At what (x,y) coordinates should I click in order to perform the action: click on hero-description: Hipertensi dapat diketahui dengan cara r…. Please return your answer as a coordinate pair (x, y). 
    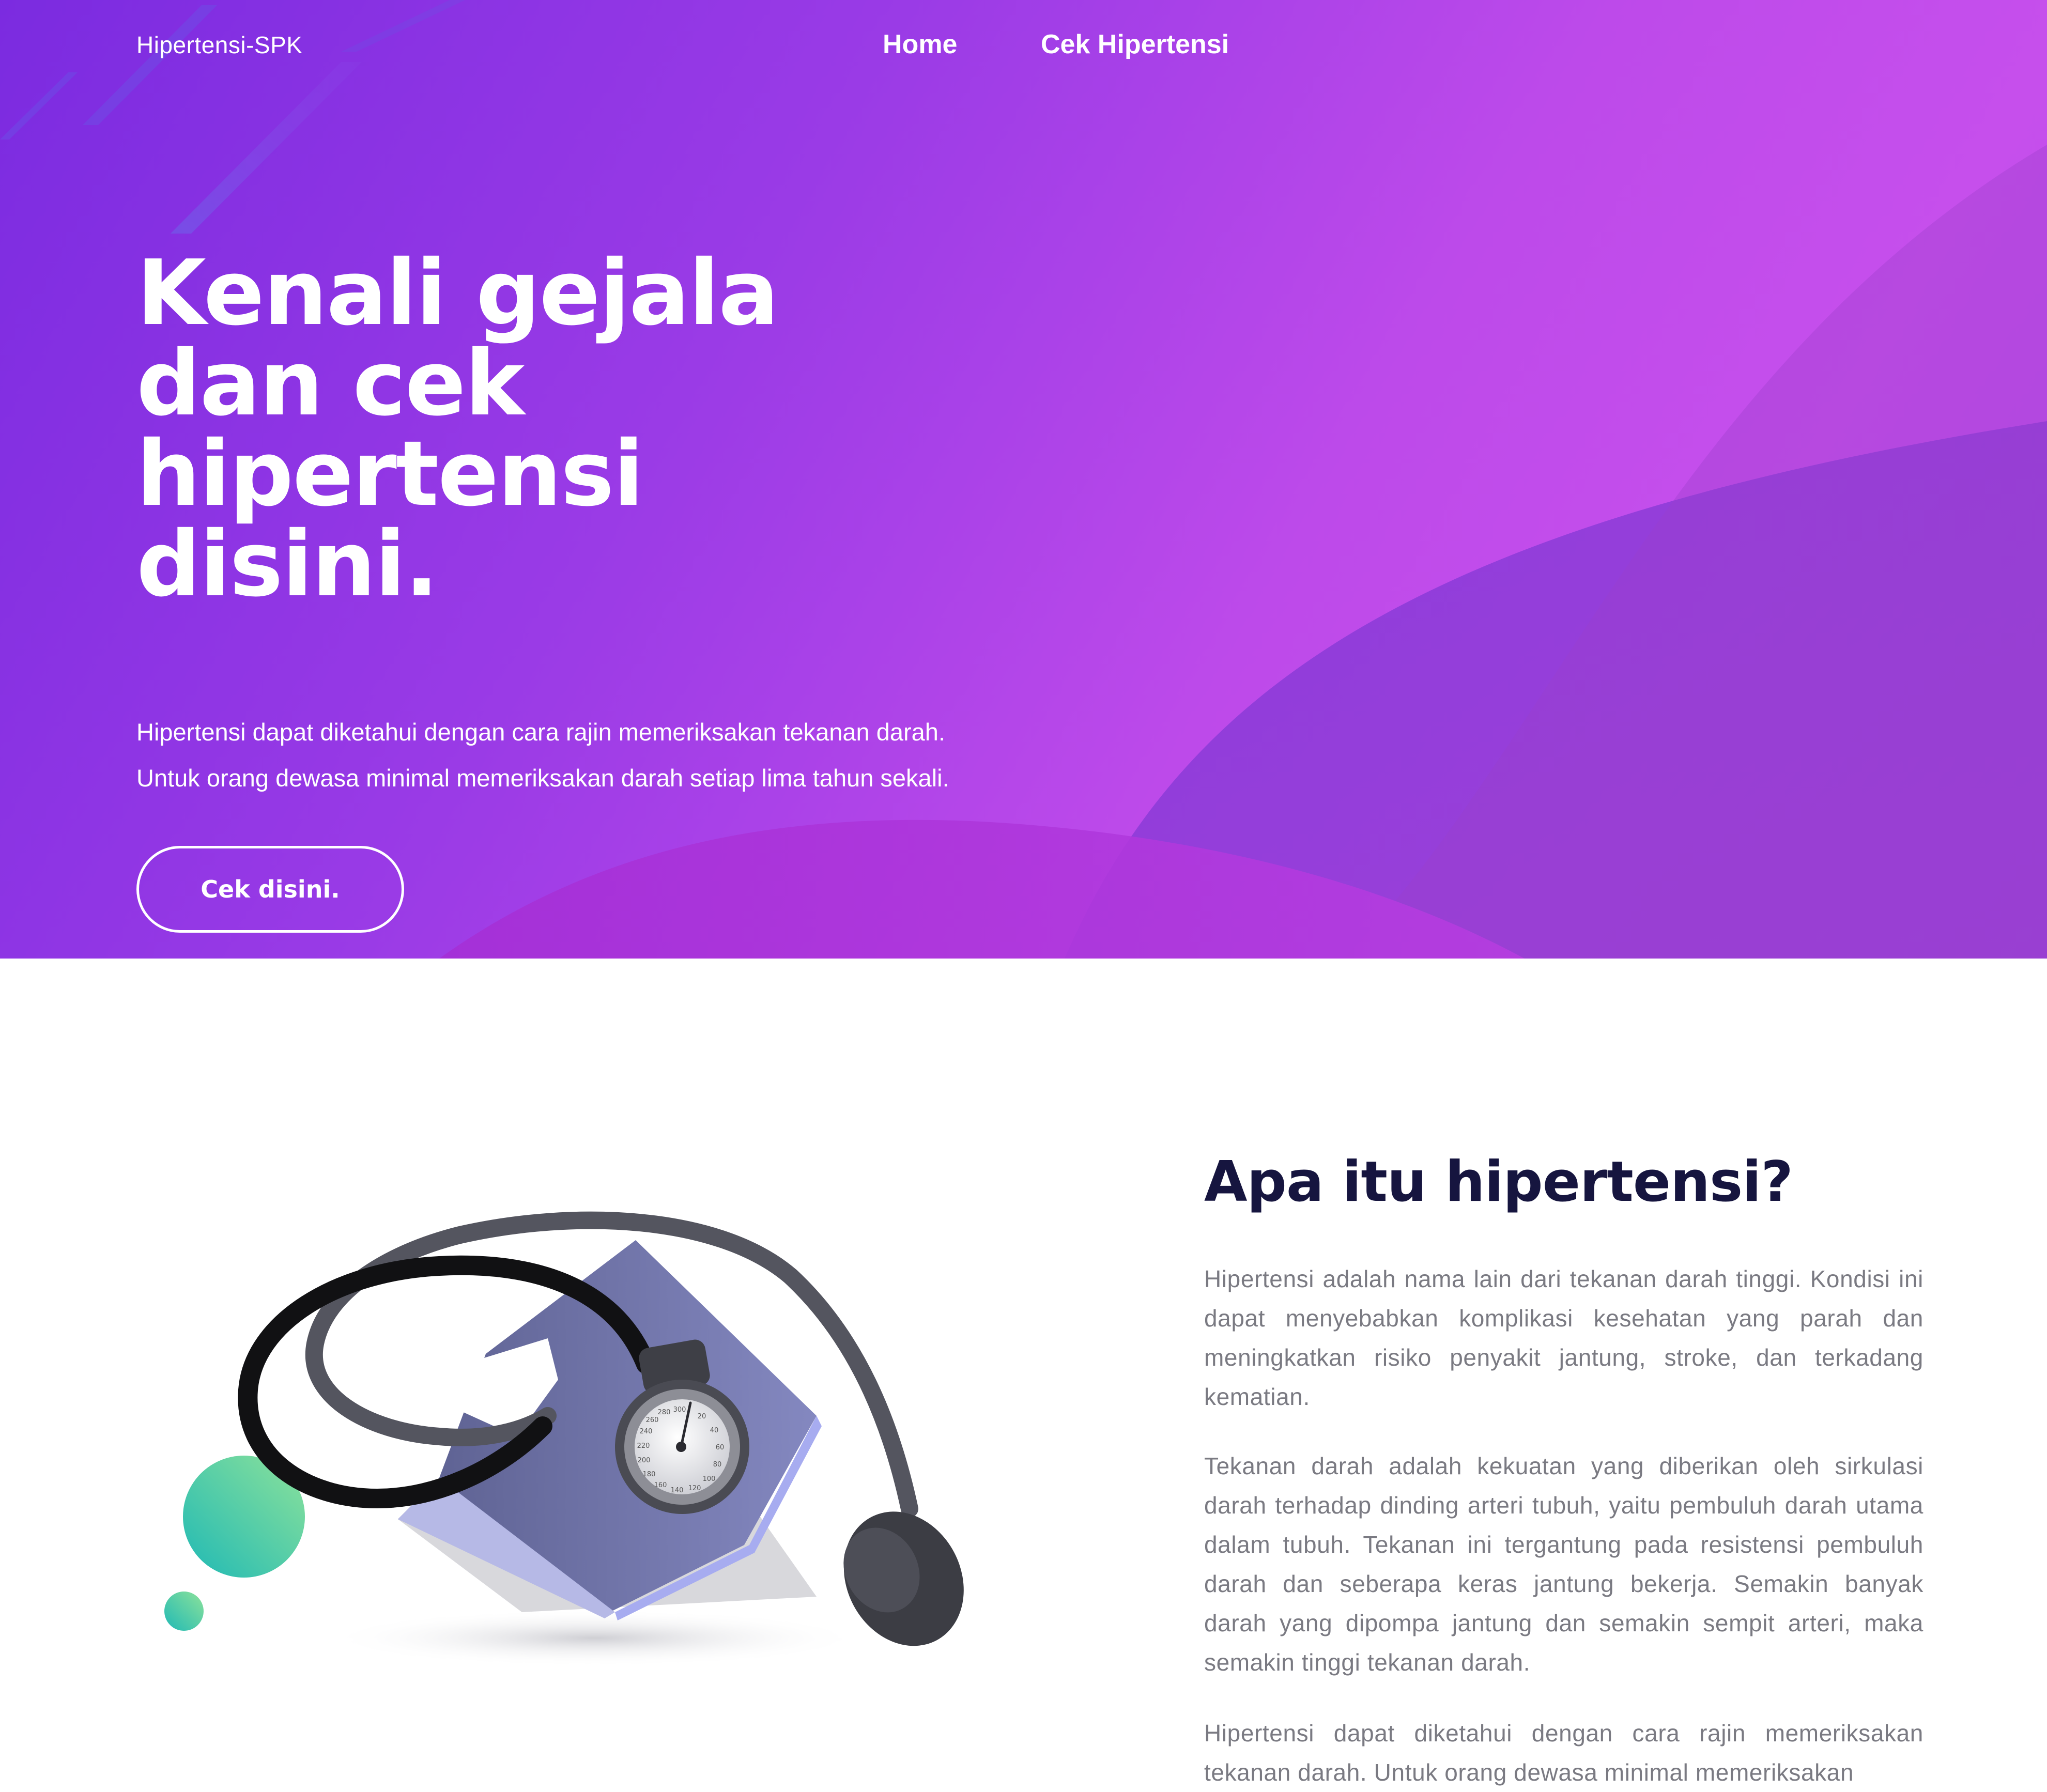
    Looking at the image, I should click on (627, 755).